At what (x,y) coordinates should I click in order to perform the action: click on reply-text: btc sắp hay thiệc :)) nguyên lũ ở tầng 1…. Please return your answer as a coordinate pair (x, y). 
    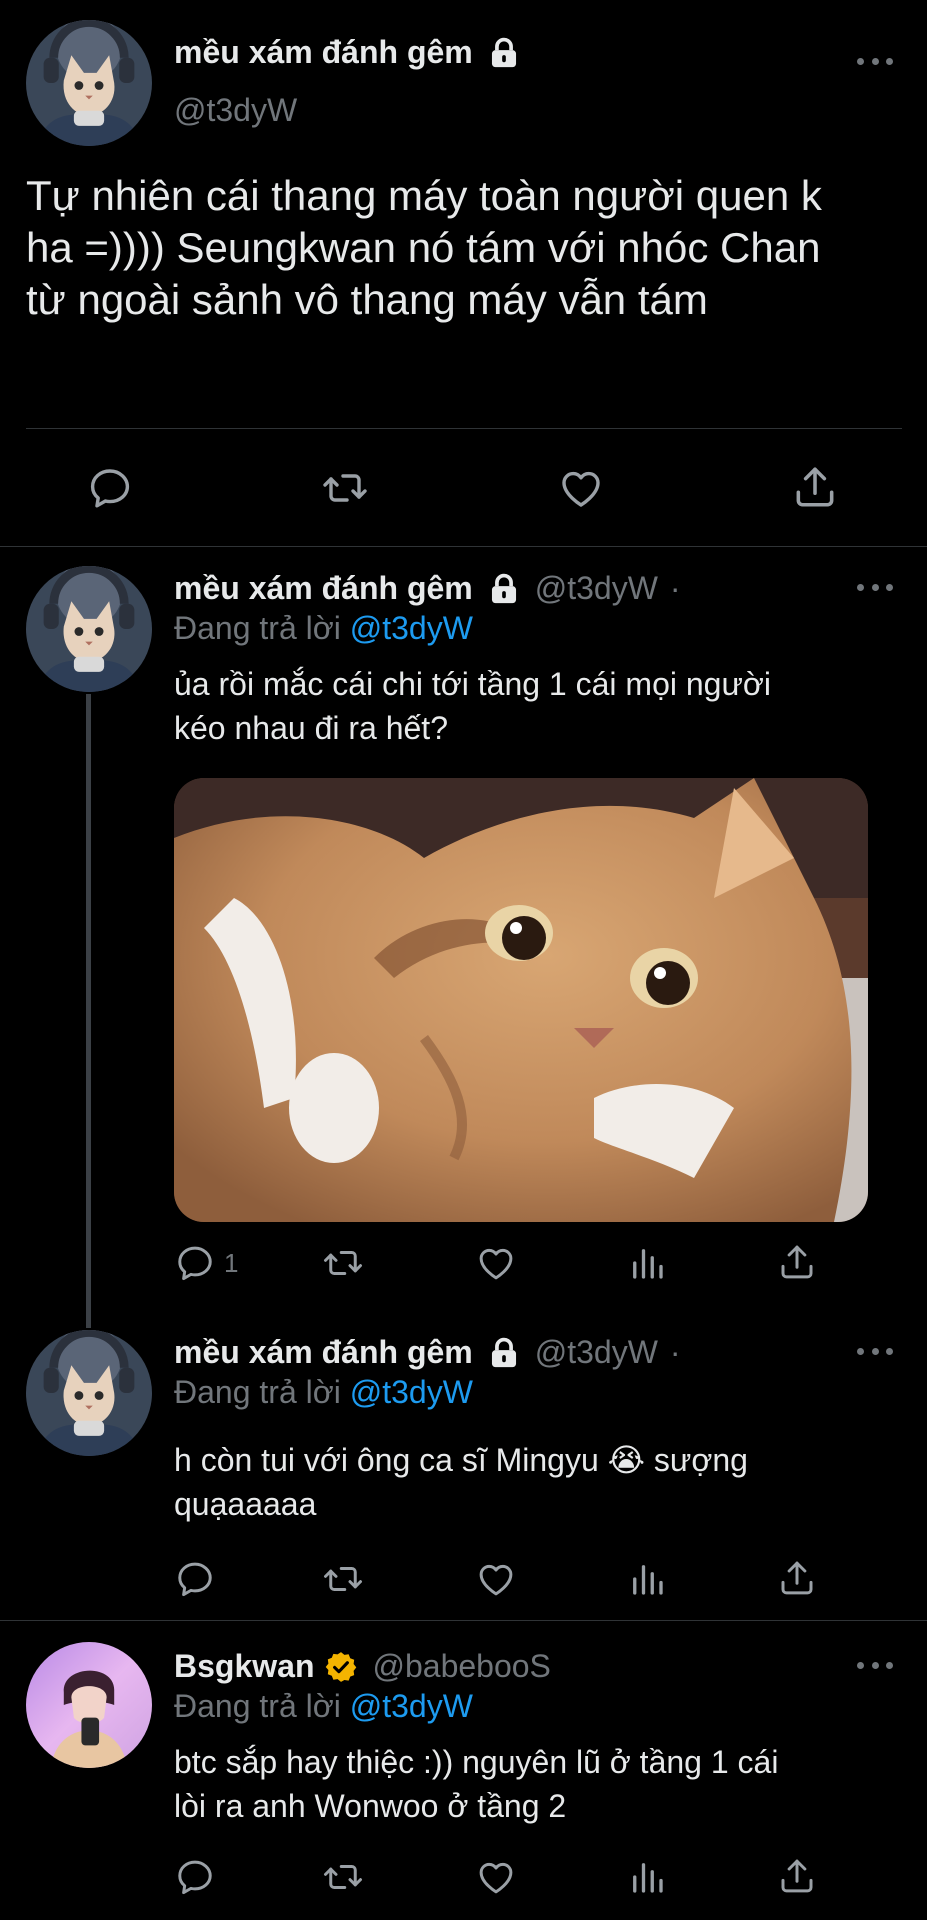
    Looking at the image, I should click on (544, 1784).